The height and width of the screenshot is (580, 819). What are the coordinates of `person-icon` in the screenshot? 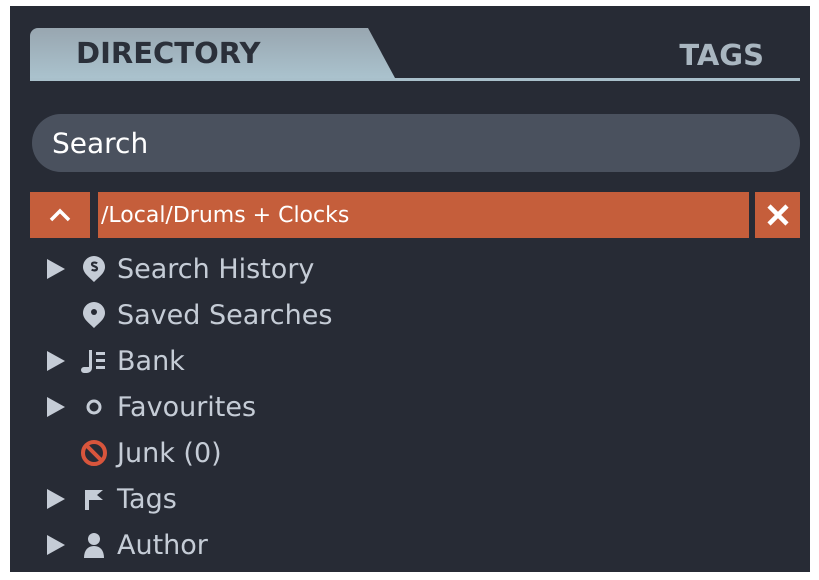 It's located at (94, 545).